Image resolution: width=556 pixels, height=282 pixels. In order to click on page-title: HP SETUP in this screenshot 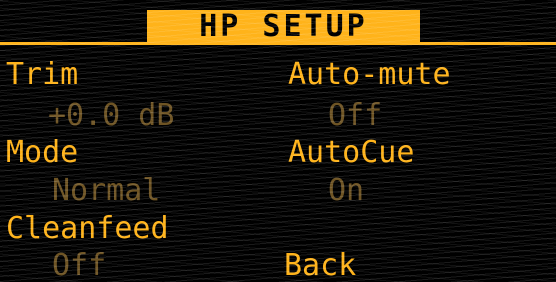, I will do `click(283, 26)`.